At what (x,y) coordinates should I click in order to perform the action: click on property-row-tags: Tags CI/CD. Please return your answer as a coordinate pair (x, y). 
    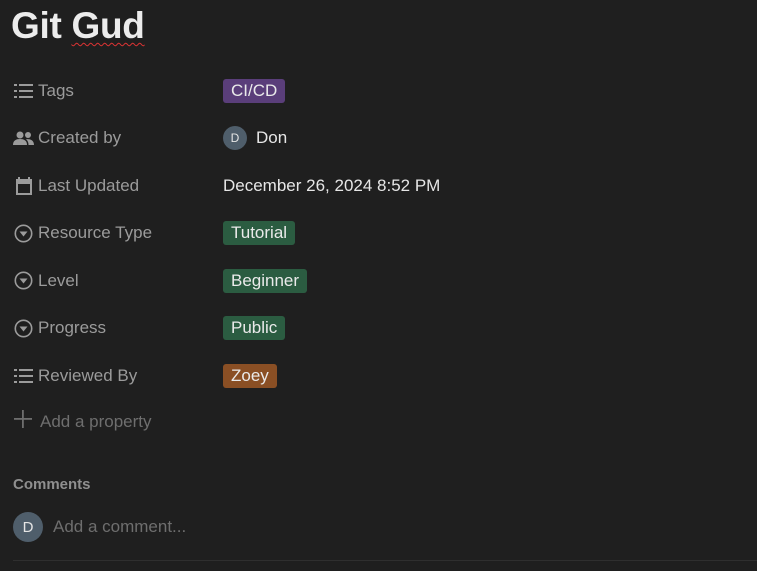
    Looking at the image, I should click on (378, 91).